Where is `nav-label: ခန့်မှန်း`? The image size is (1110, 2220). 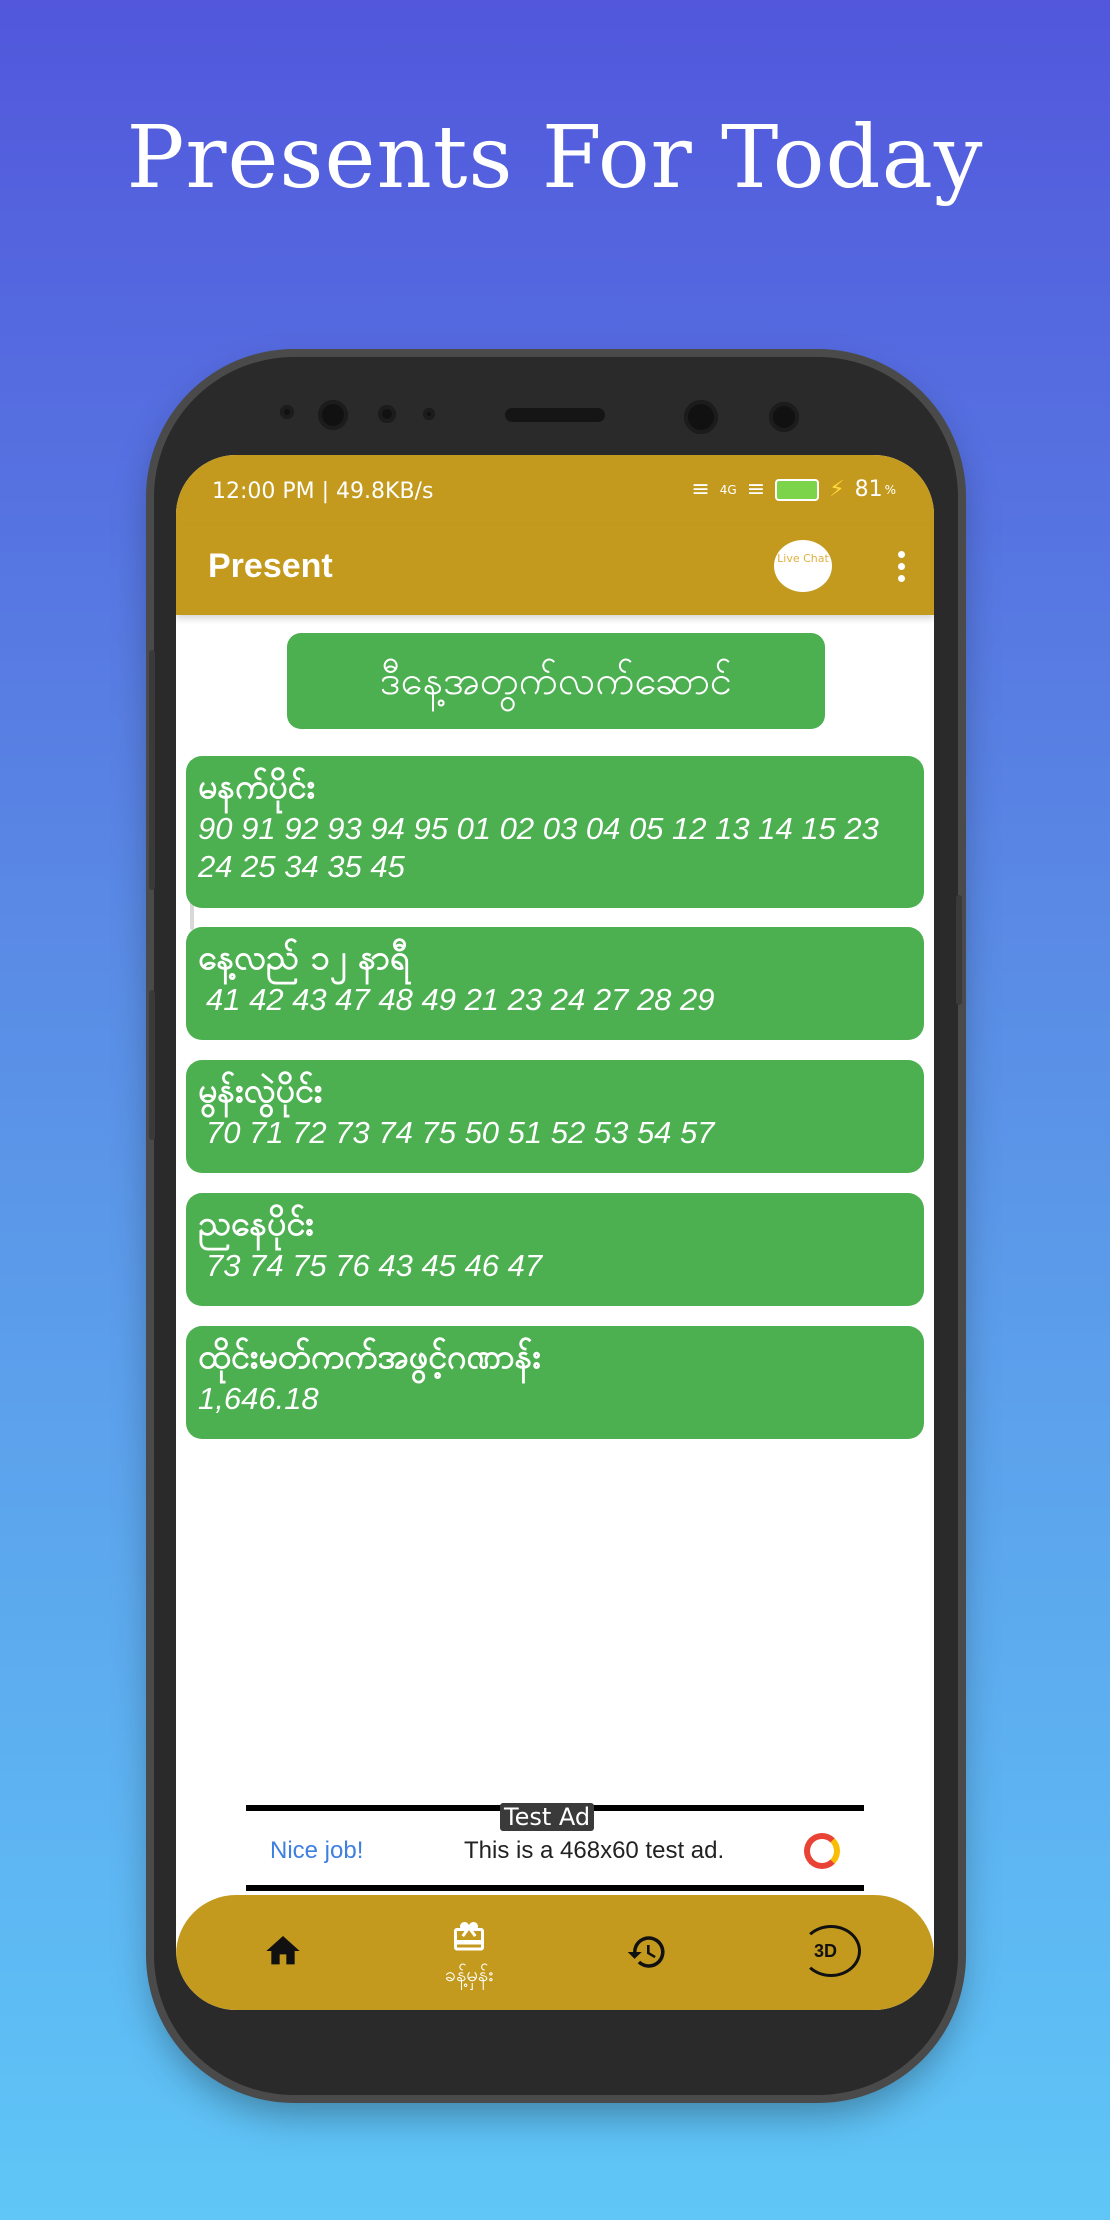 nav-label: ခန့်မှန်း is located at coordinates (469, 1974).